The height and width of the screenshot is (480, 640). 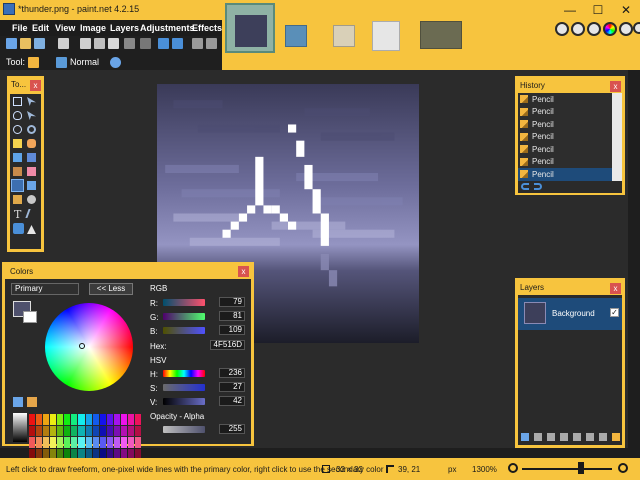 I want to click on less-button: << Less, so click(x=111, y=289).